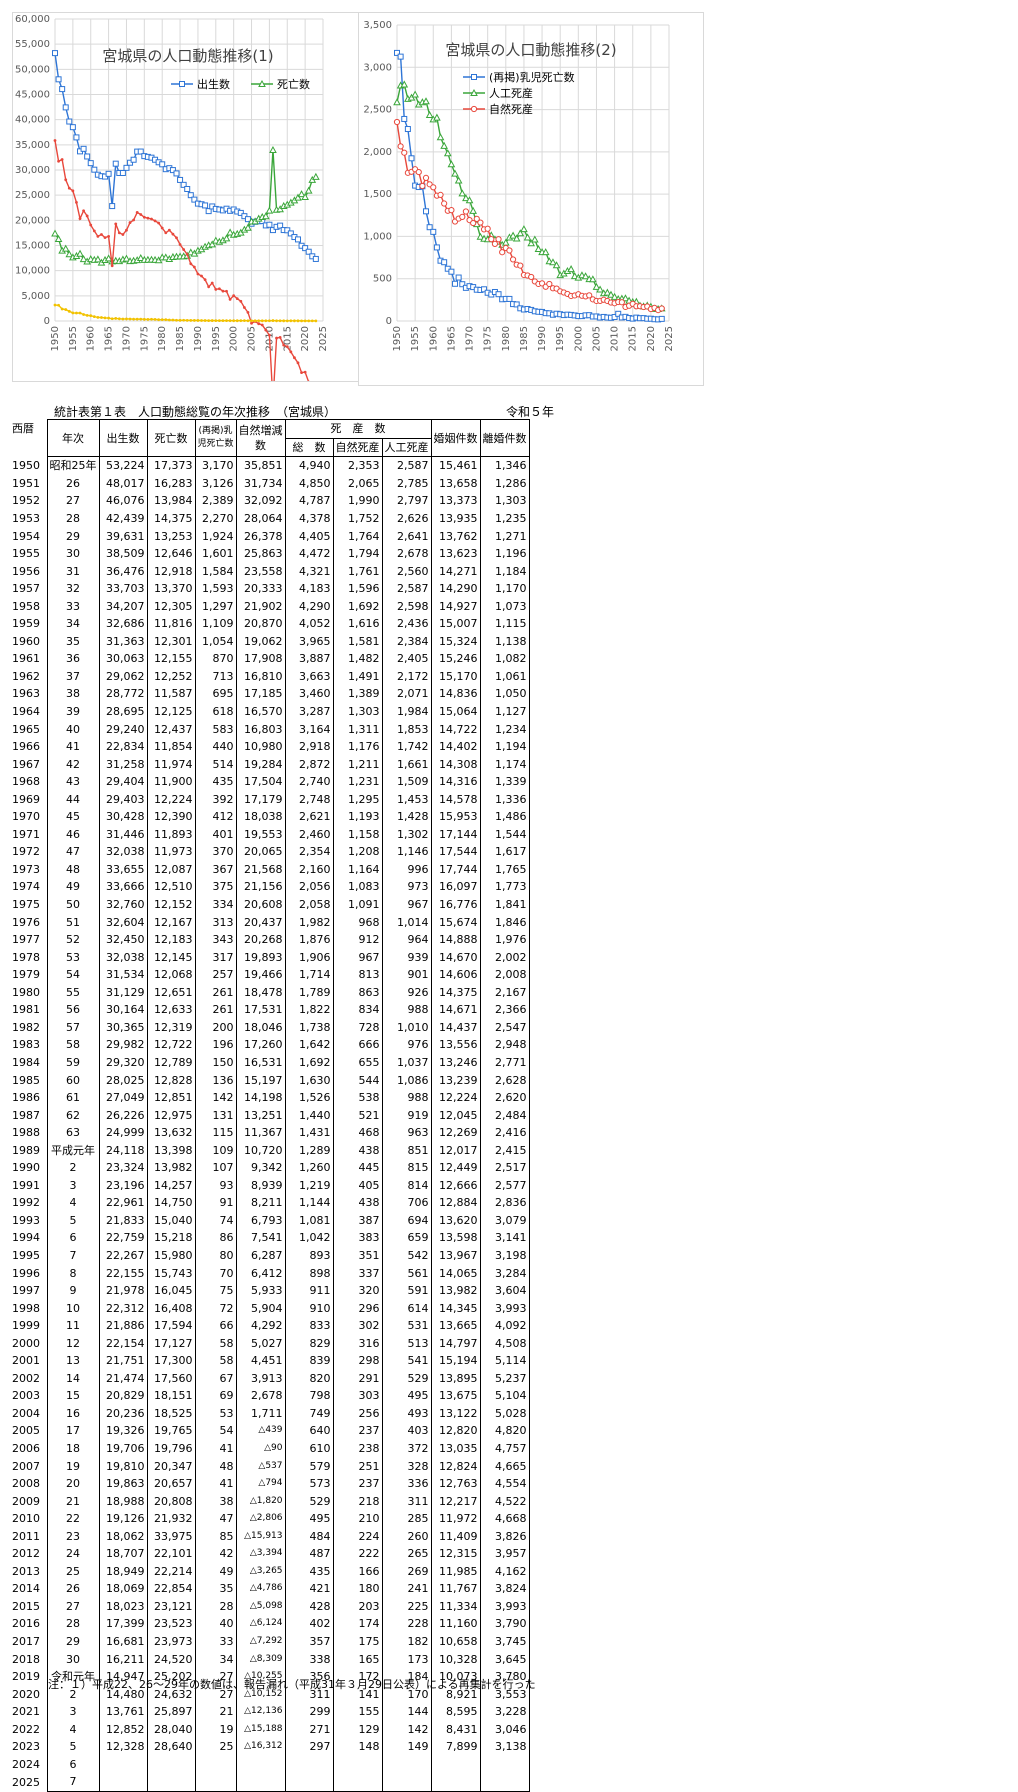 This screenshot has height=1792, width=1018. I want to click on table-cell: 平成元年, so click(73, 1150).